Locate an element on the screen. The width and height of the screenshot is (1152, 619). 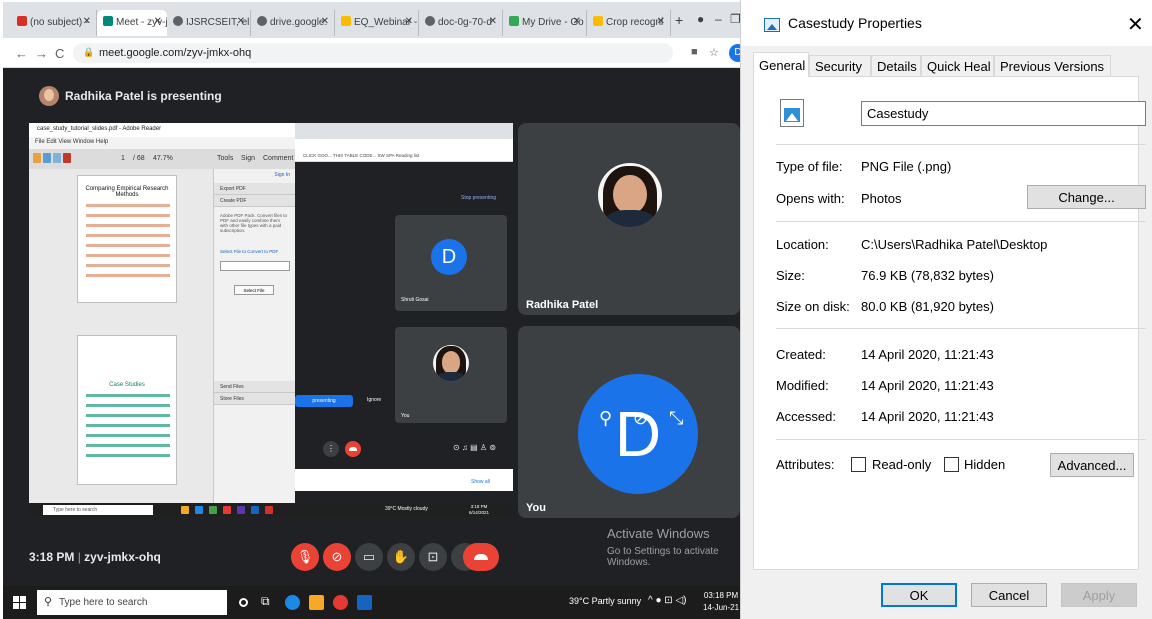
presenting-banner: Radhika Patel is presenting is located at coordinates (371, 93).